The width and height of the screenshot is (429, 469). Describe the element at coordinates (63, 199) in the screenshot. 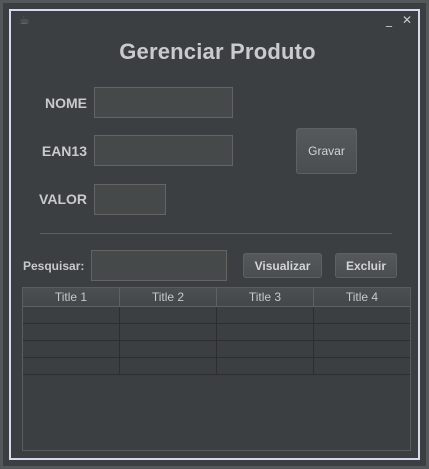

I see `valor-label: VALOR` at that location.